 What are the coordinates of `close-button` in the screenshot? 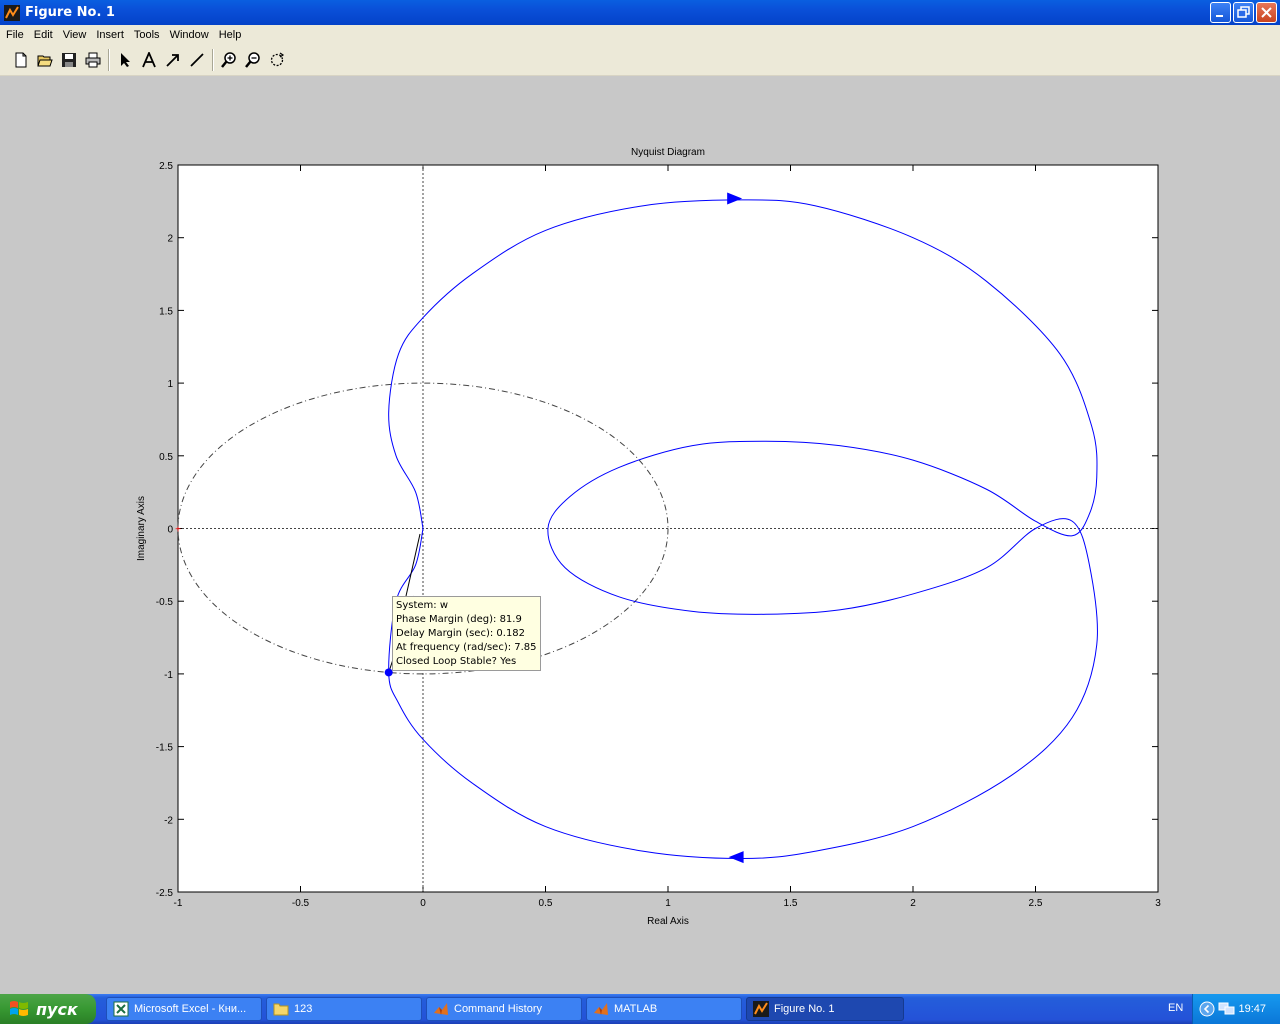 It's located at (1266, 12).